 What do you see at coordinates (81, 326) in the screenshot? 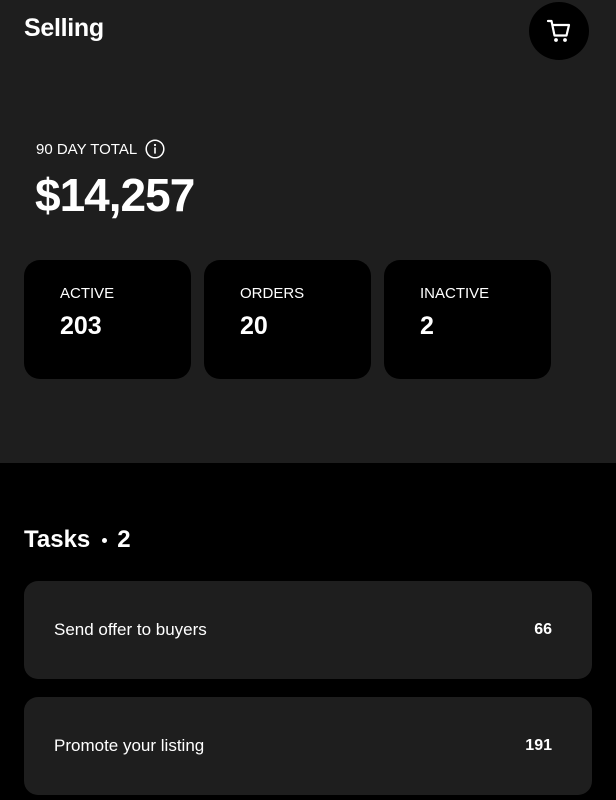
I see `stat-value: 203` at bounding box center [81, 326].